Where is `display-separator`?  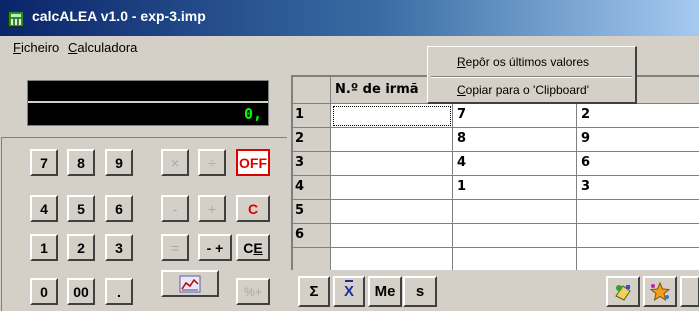
display-separator is located at coordinates (148, 102).